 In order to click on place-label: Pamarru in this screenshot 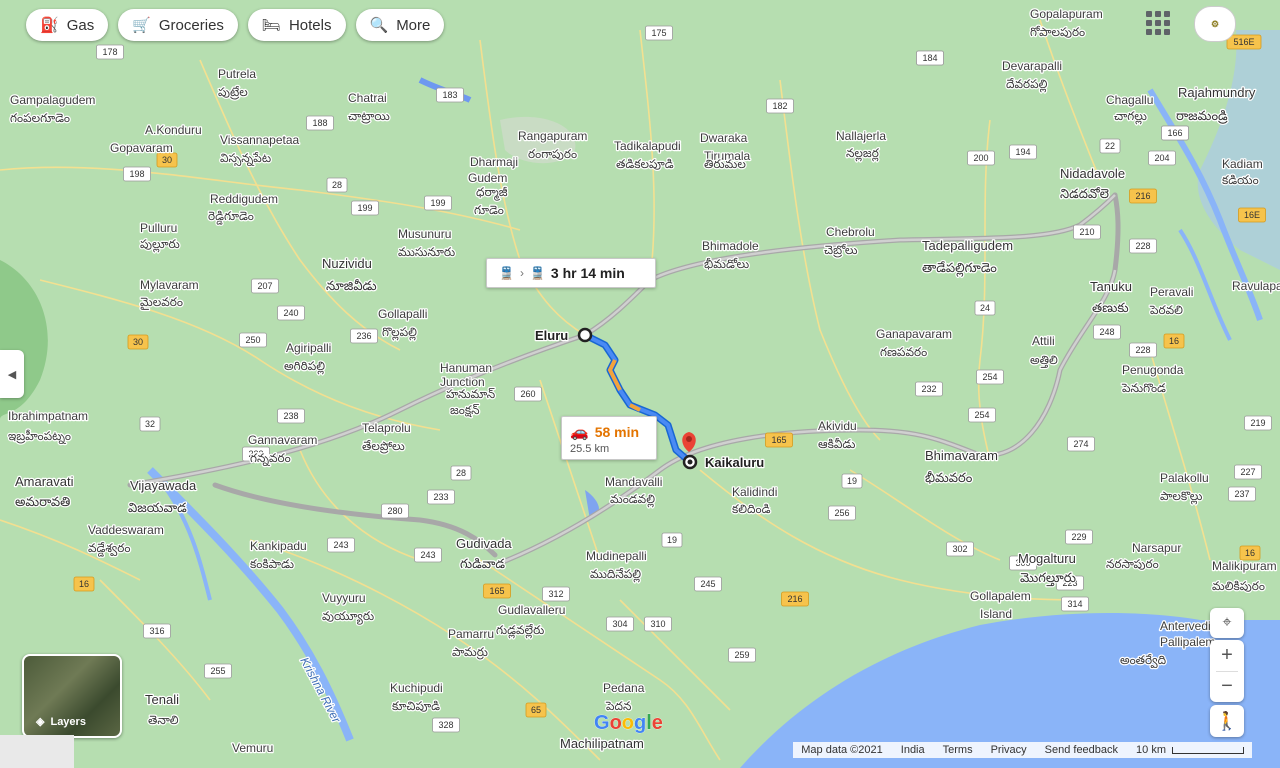, I will do `click(471, 634)`.